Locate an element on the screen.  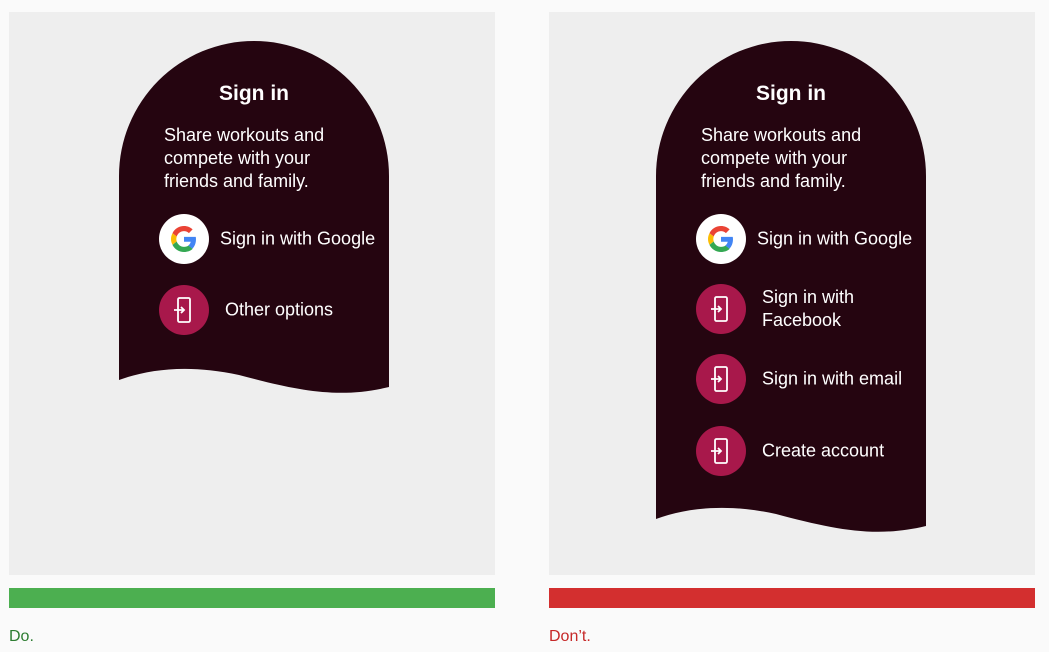
dont-indicator-bar is located at coordinates (792, 598).